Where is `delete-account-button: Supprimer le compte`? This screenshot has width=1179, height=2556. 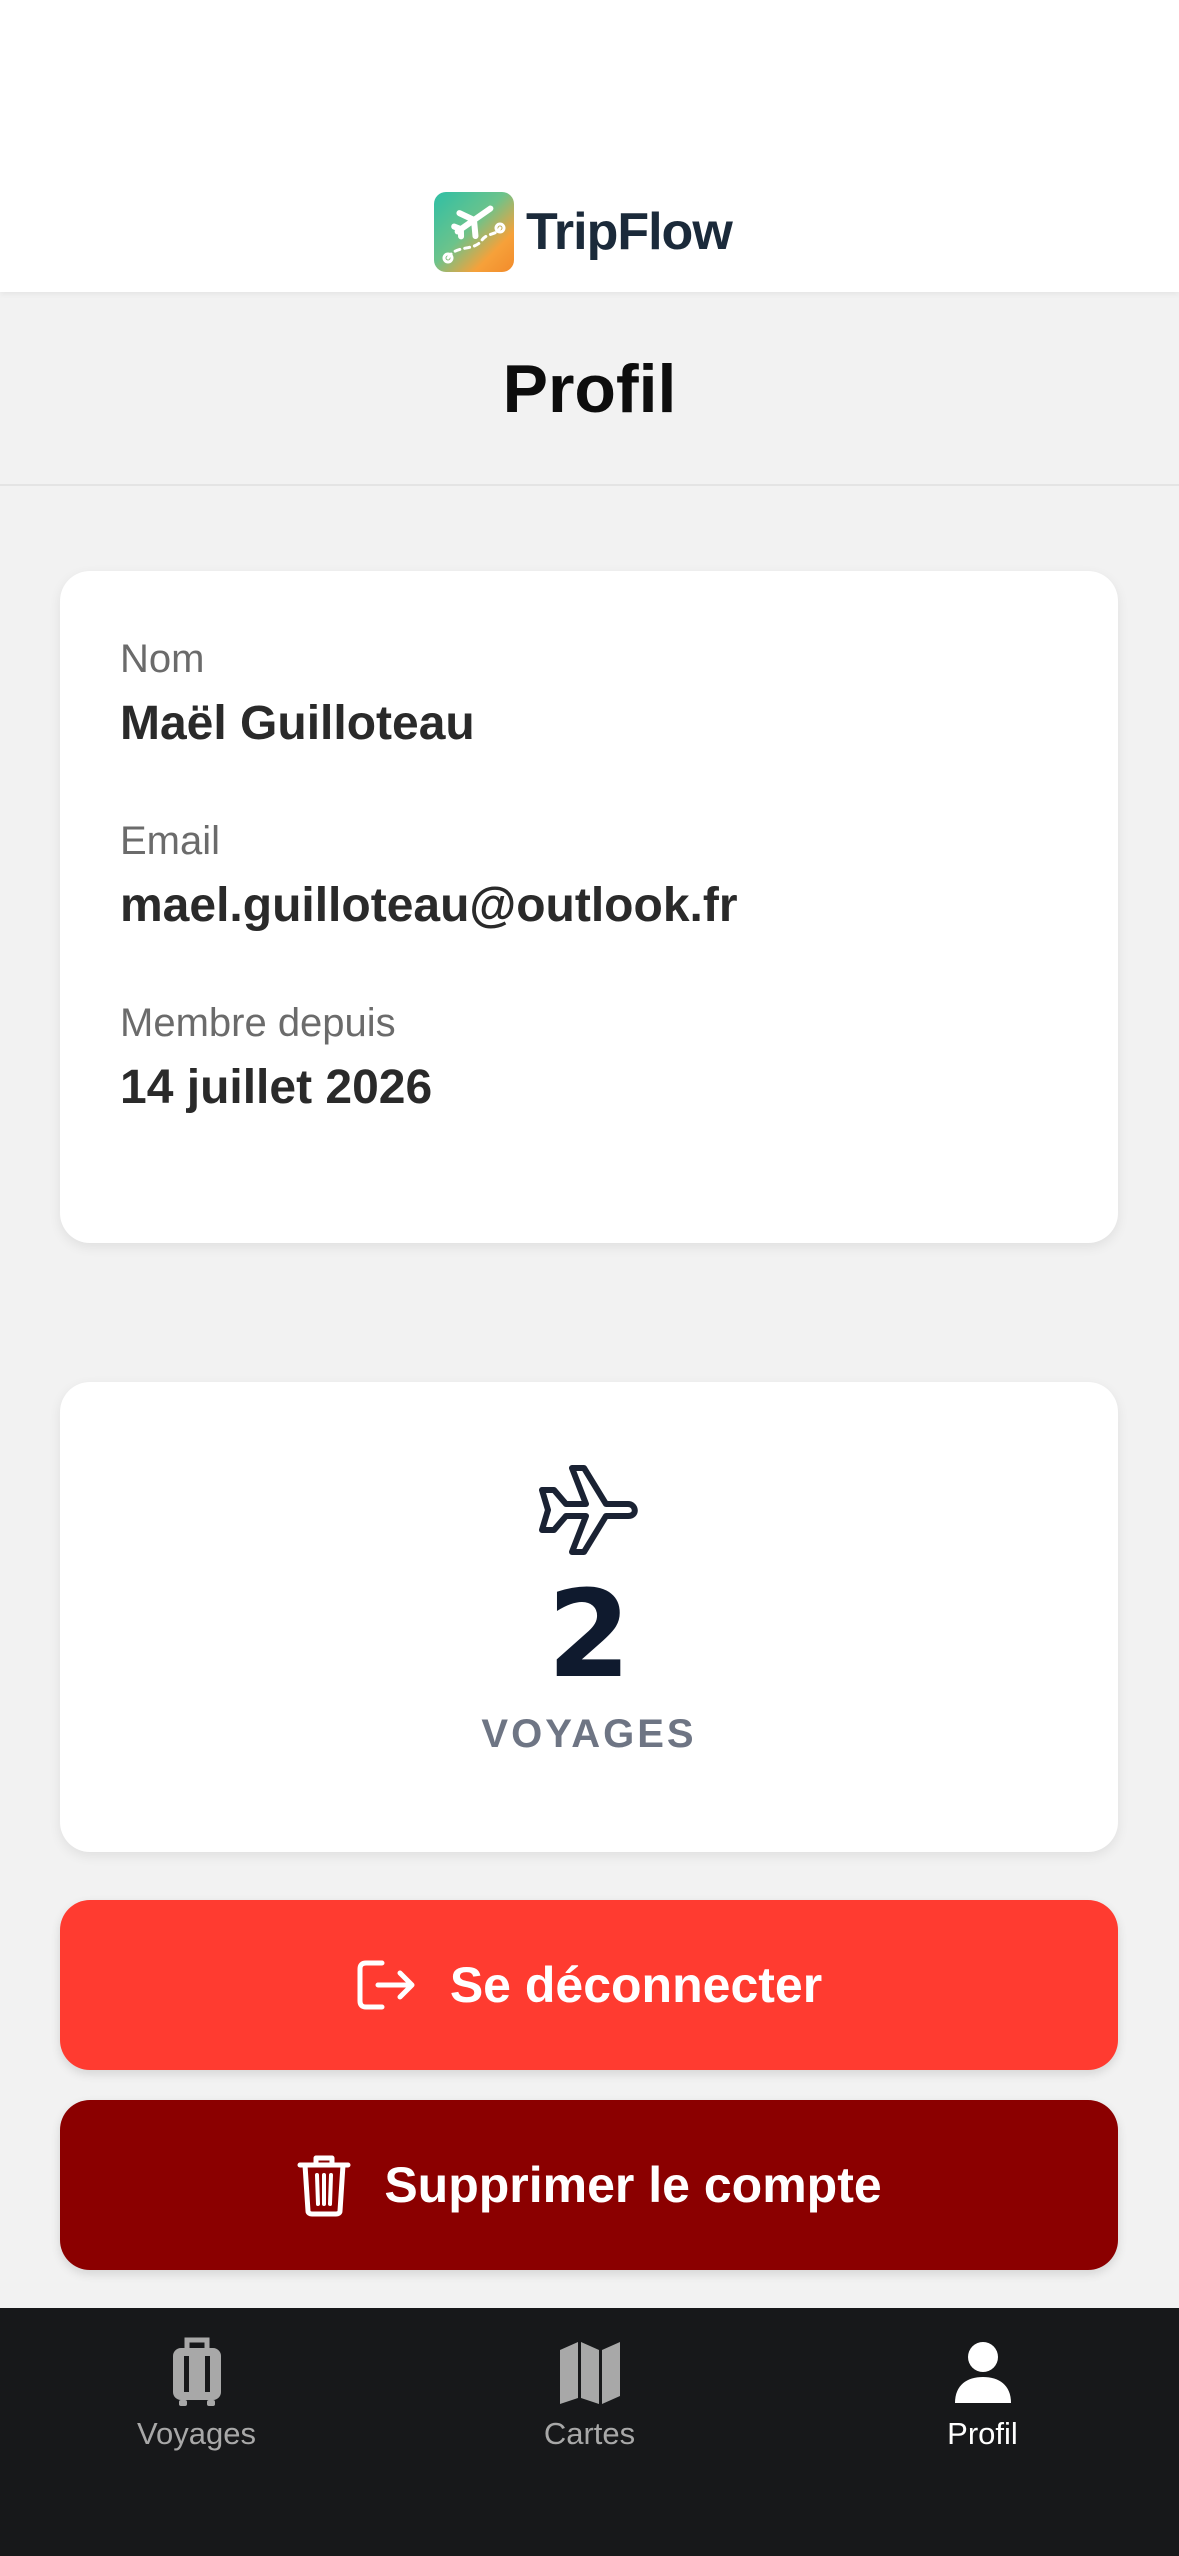
delete-account-button: Supprimer le compte is located at coordinates (589, 2185).